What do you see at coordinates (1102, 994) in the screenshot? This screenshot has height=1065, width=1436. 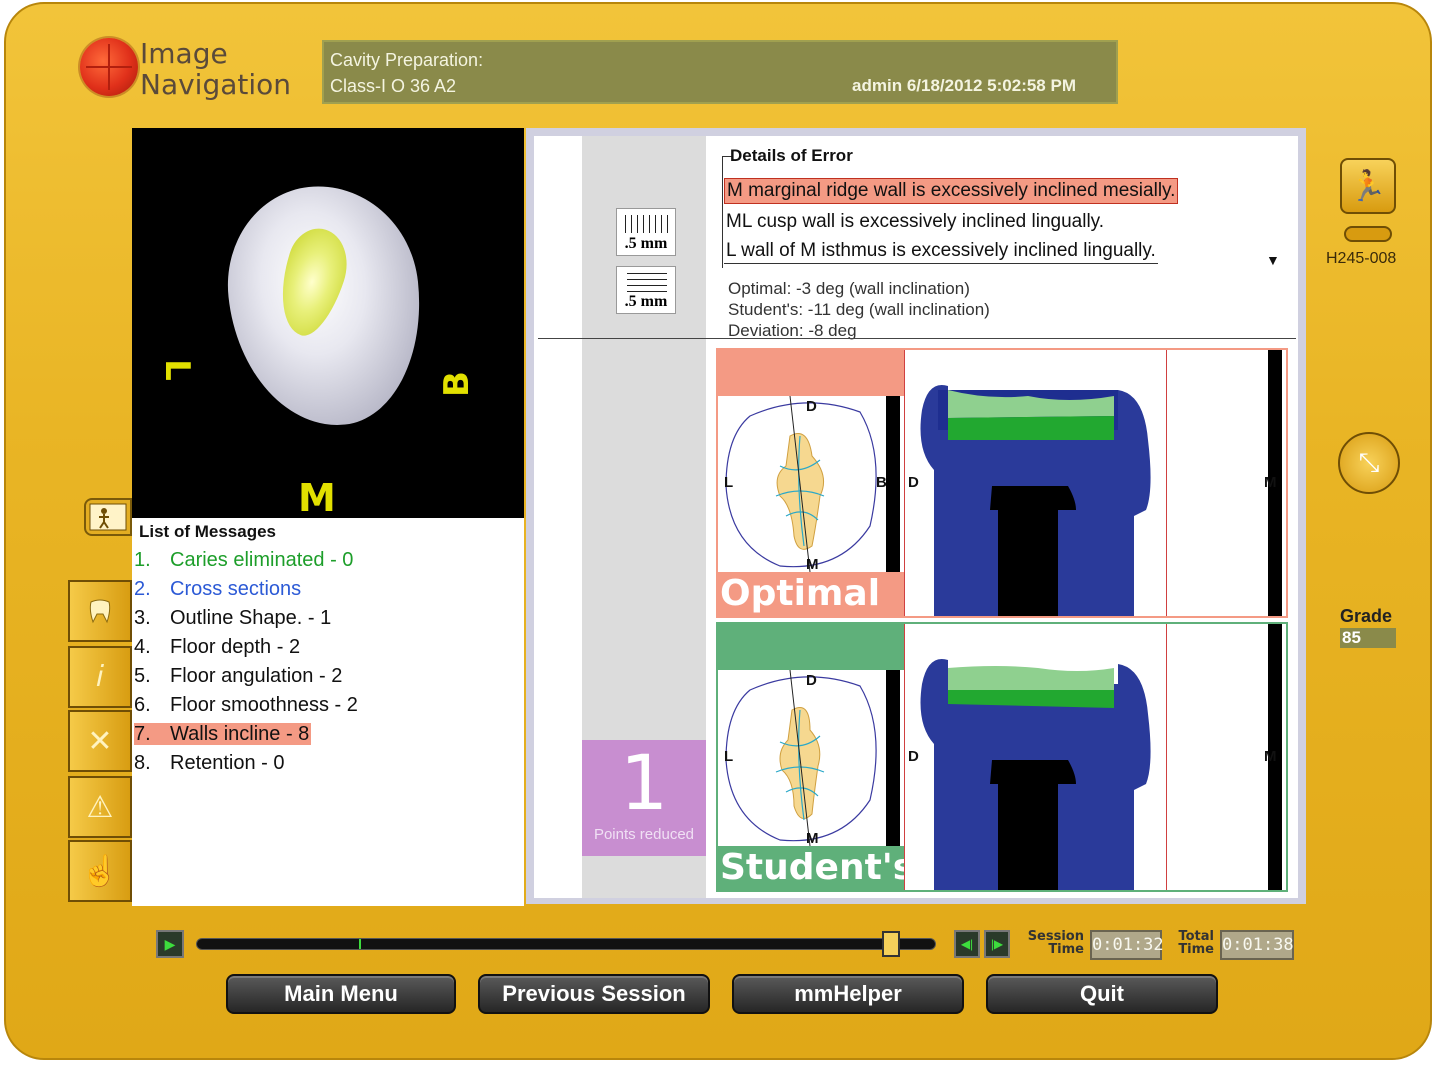 I see `quit-button: Quit` at bounding box center [1102, 994].